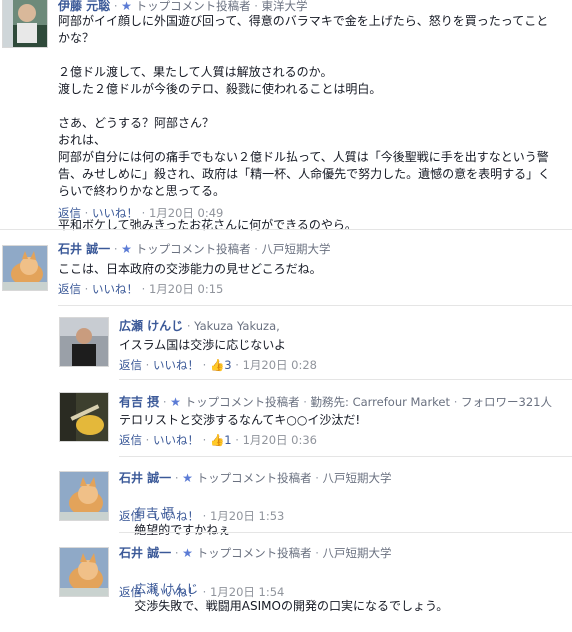  I want to click on comment-body: テロリストと交渉するなんてキ○○イ沙汰だ!, so click(240, 420).